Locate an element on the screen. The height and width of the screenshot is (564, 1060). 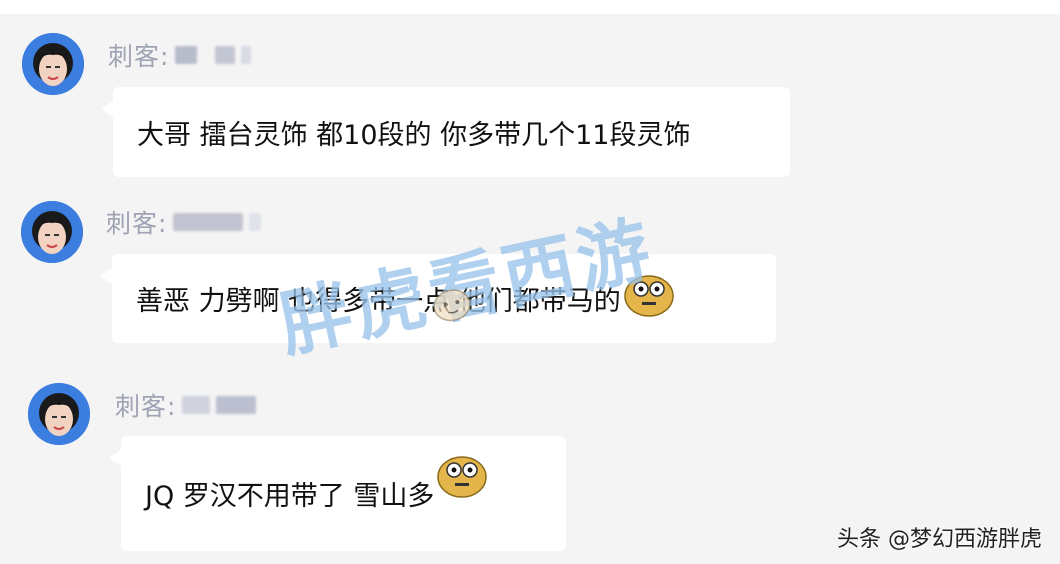
message-bubble: 善恶 力劈啊 也得多带一点 他们都带马的 is located at coordinates (438, 298).